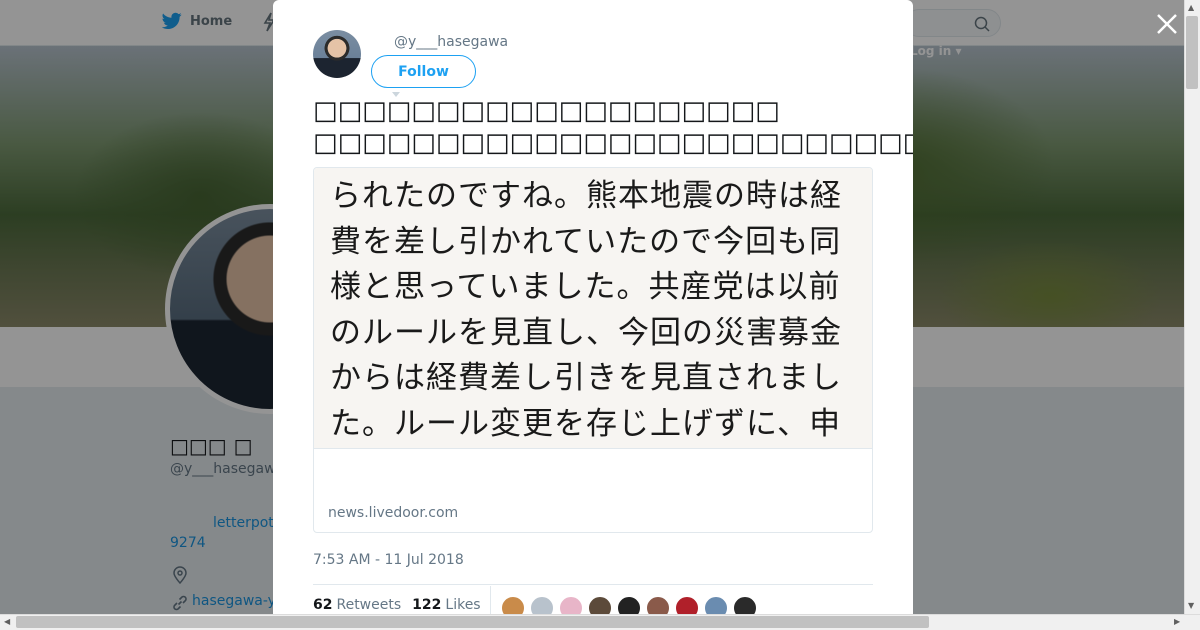 The image size is (1200, 630). I want to click on scroll-down-icon: ▼, so click(1191, 606).